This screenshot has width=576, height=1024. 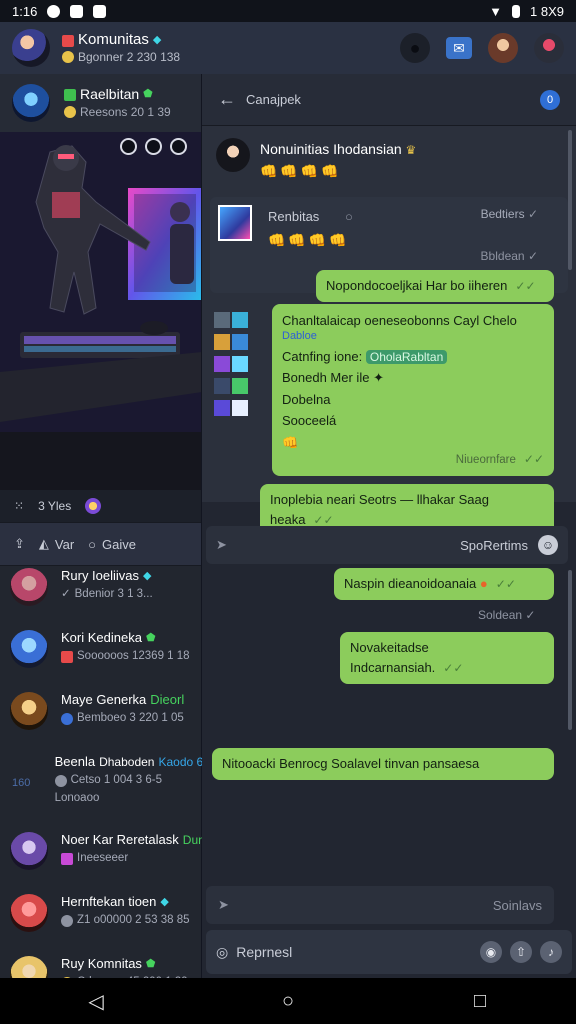 I want to click on member-item: Hernftekan tioen ◆ Z1 o00000 2 53 38 85, so click(x=101, y=923).